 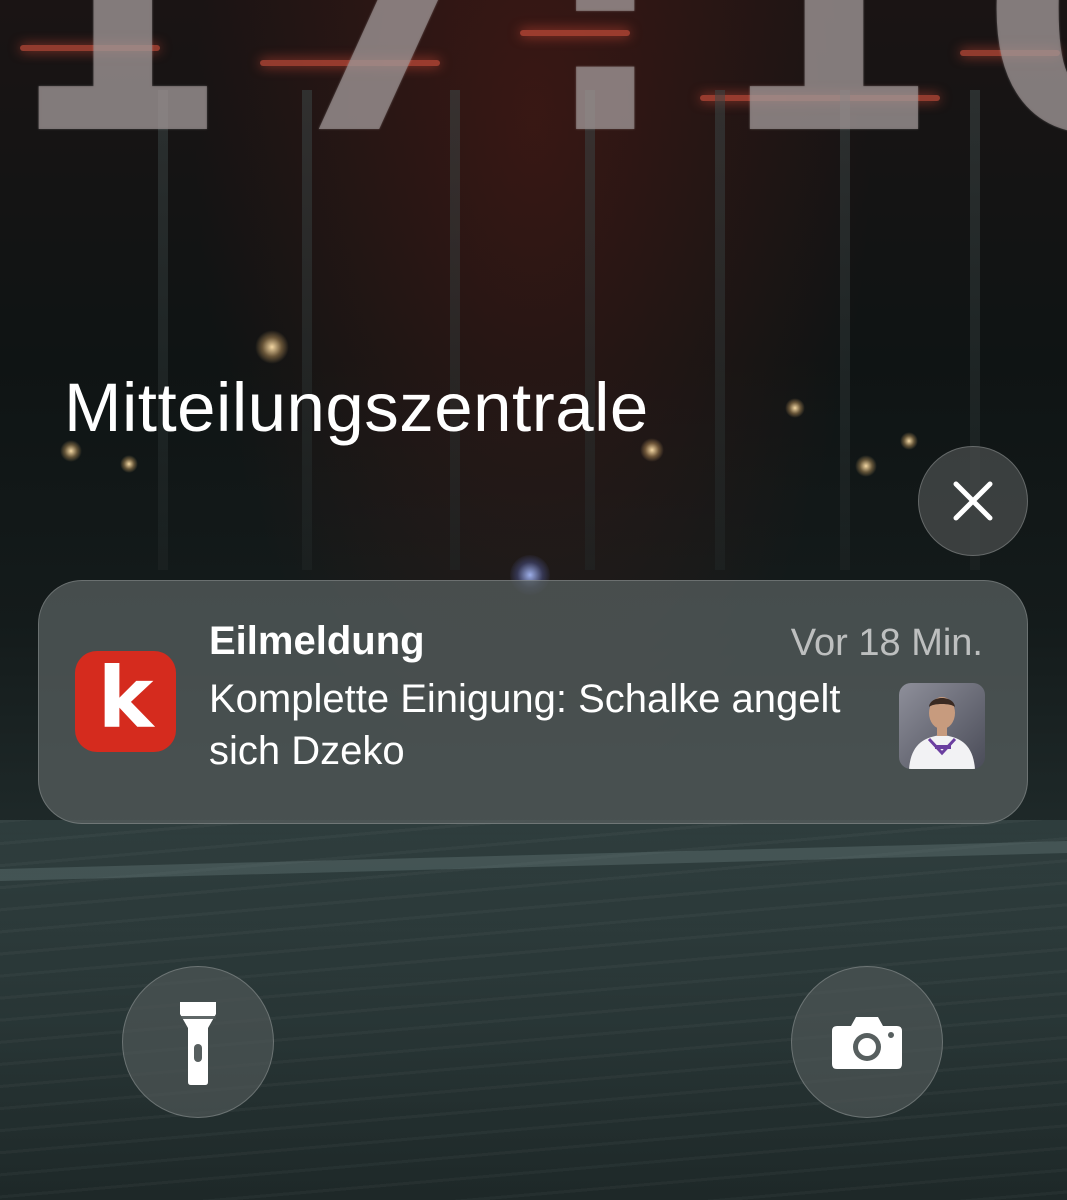 I want to click on flashlight-button, so click(x=198, y=1042).